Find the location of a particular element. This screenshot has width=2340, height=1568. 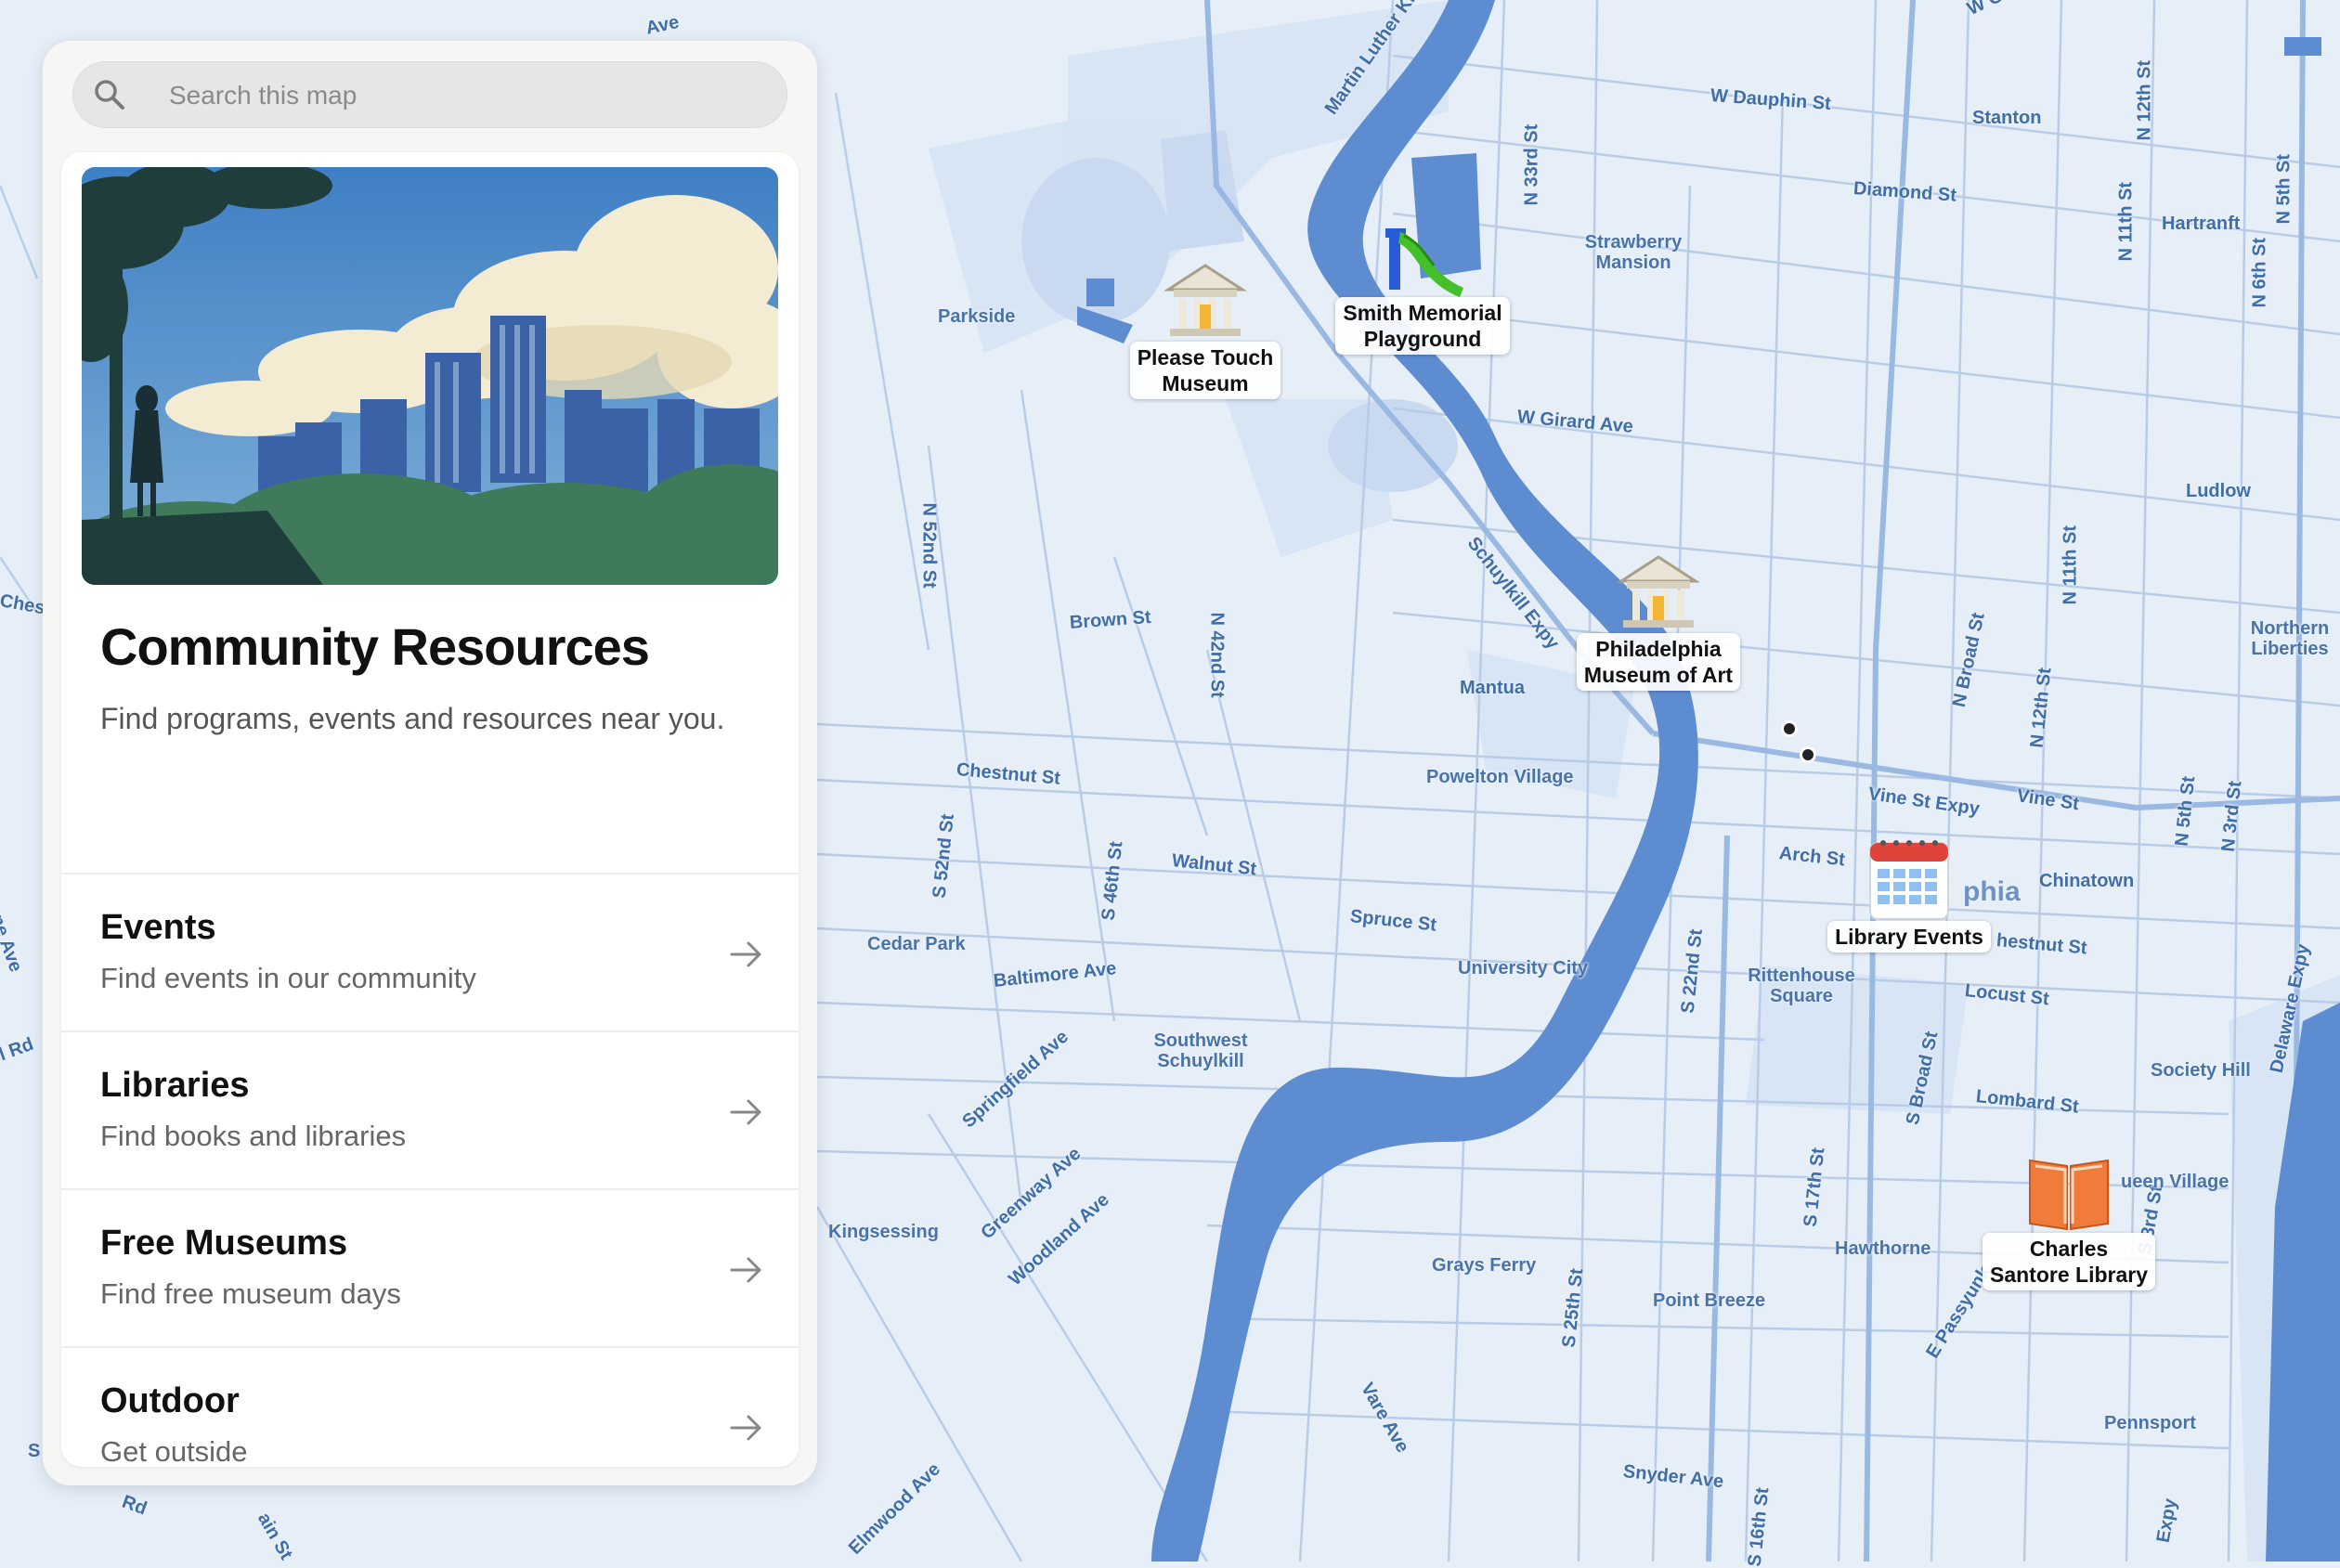

street-label: N 6th St is located at coordinates (2259, 273).